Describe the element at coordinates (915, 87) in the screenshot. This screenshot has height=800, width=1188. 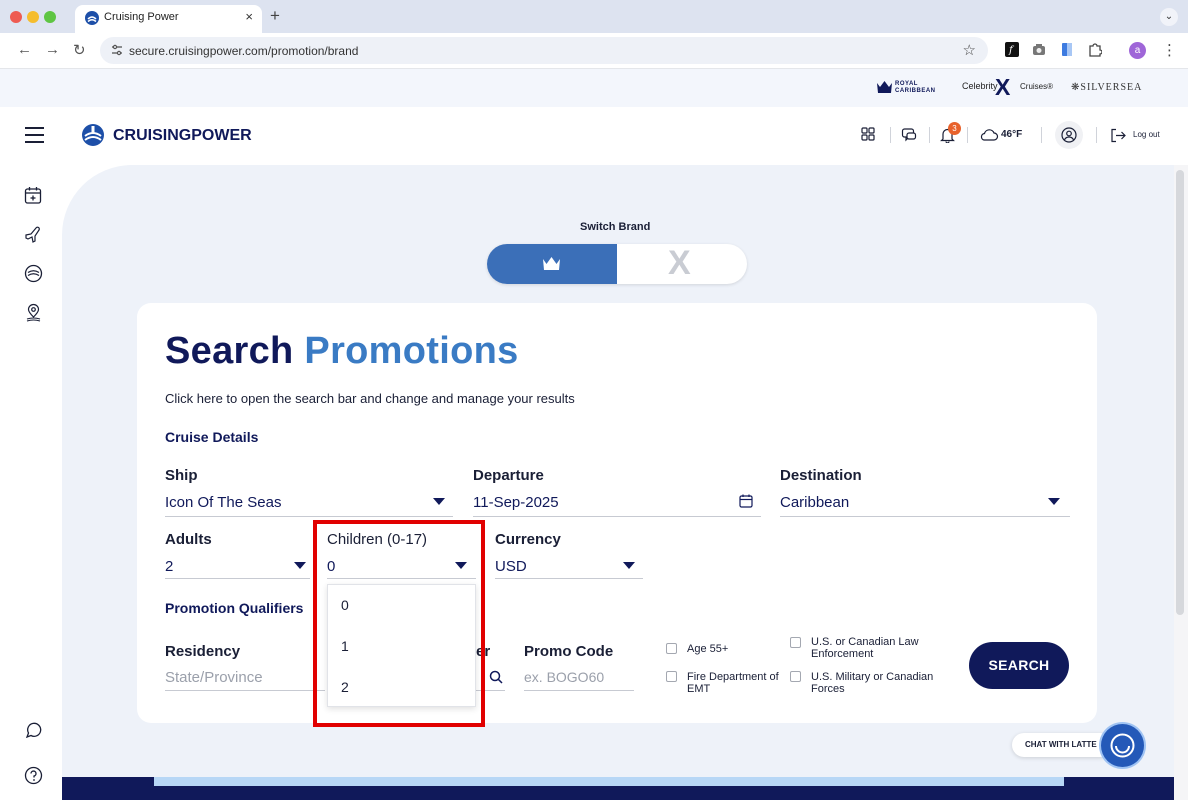
I see `royal-caribbean-logo-text: ROYAL CARIBBEAN` at that location.